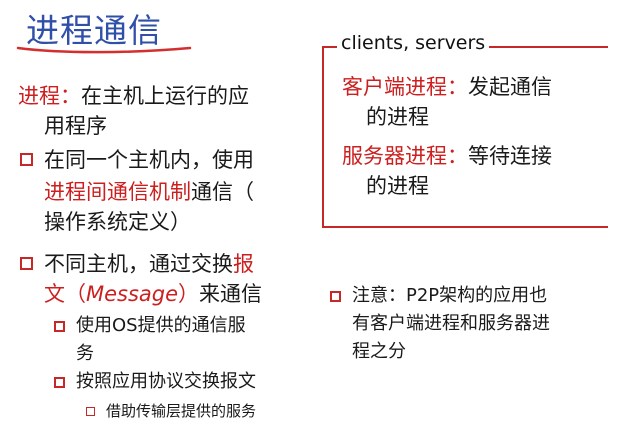  What do you see at coordinates (117, 192) in the screenshot?
I see `ipc-term: 进程间通信机制` at bounding box center [117, 192].